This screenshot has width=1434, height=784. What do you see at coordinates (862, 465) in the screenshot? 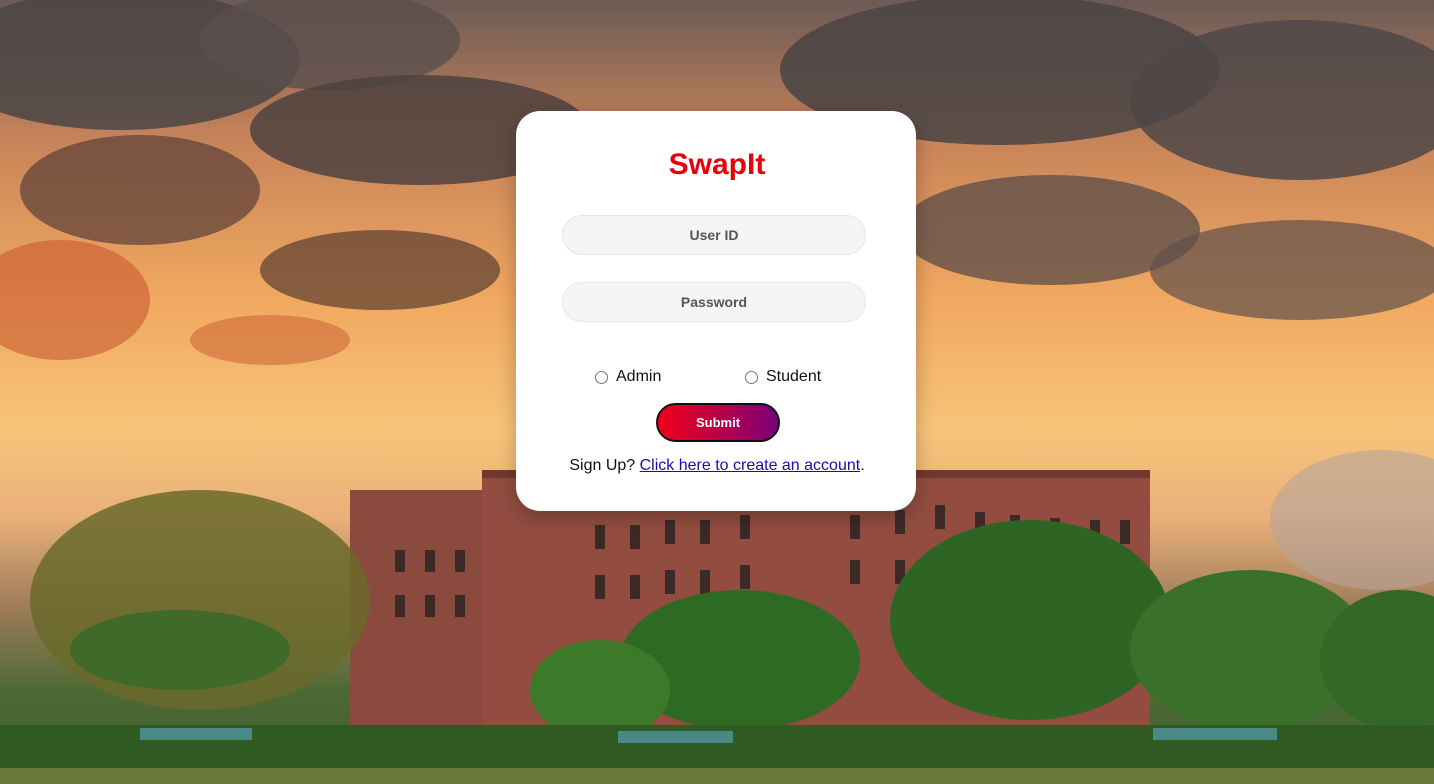
I see `signup-suffix: .` at bounding box center [862, 465].